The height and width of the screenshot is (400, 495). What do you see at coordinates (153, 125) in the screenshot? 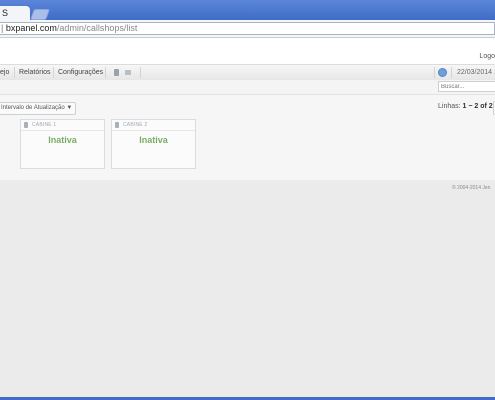
I see `booth-card-header: CABINE 2` at bounding box center [153, 125].